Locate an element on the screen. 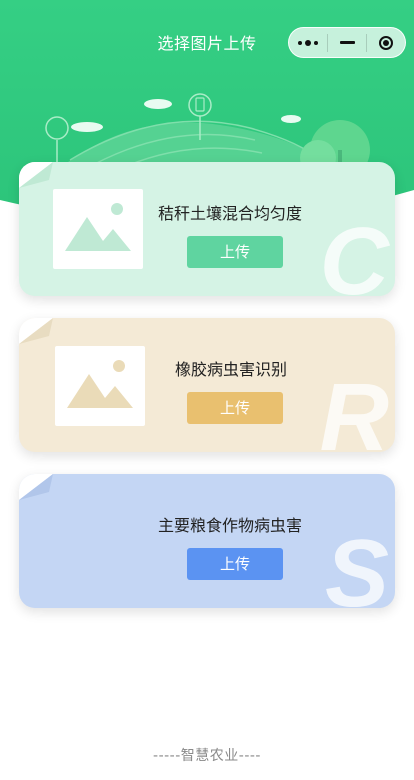  watermark-letter: C is located at coordinates (354, 252).